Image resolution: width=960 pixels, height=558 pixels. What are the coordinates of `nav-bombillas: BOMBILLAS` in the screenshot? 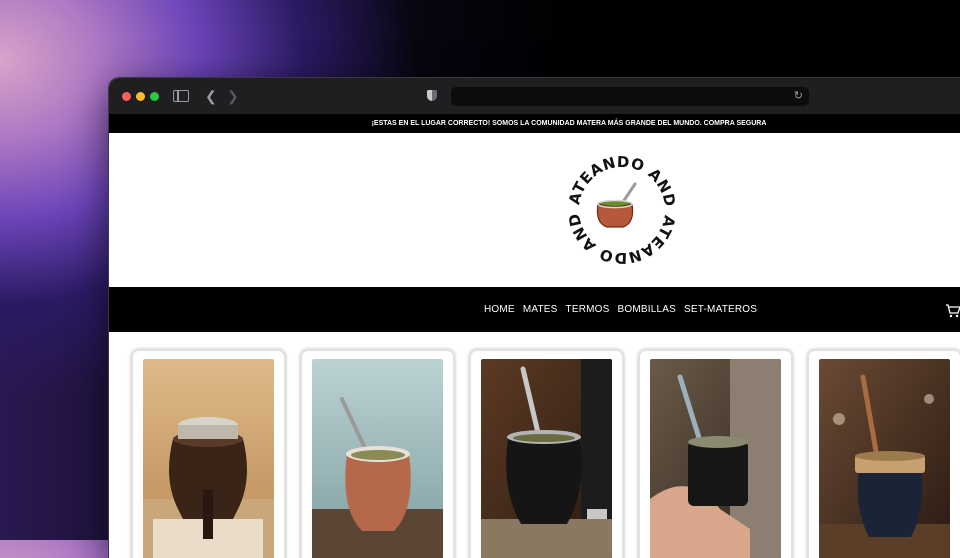 It's located at (647, 309).